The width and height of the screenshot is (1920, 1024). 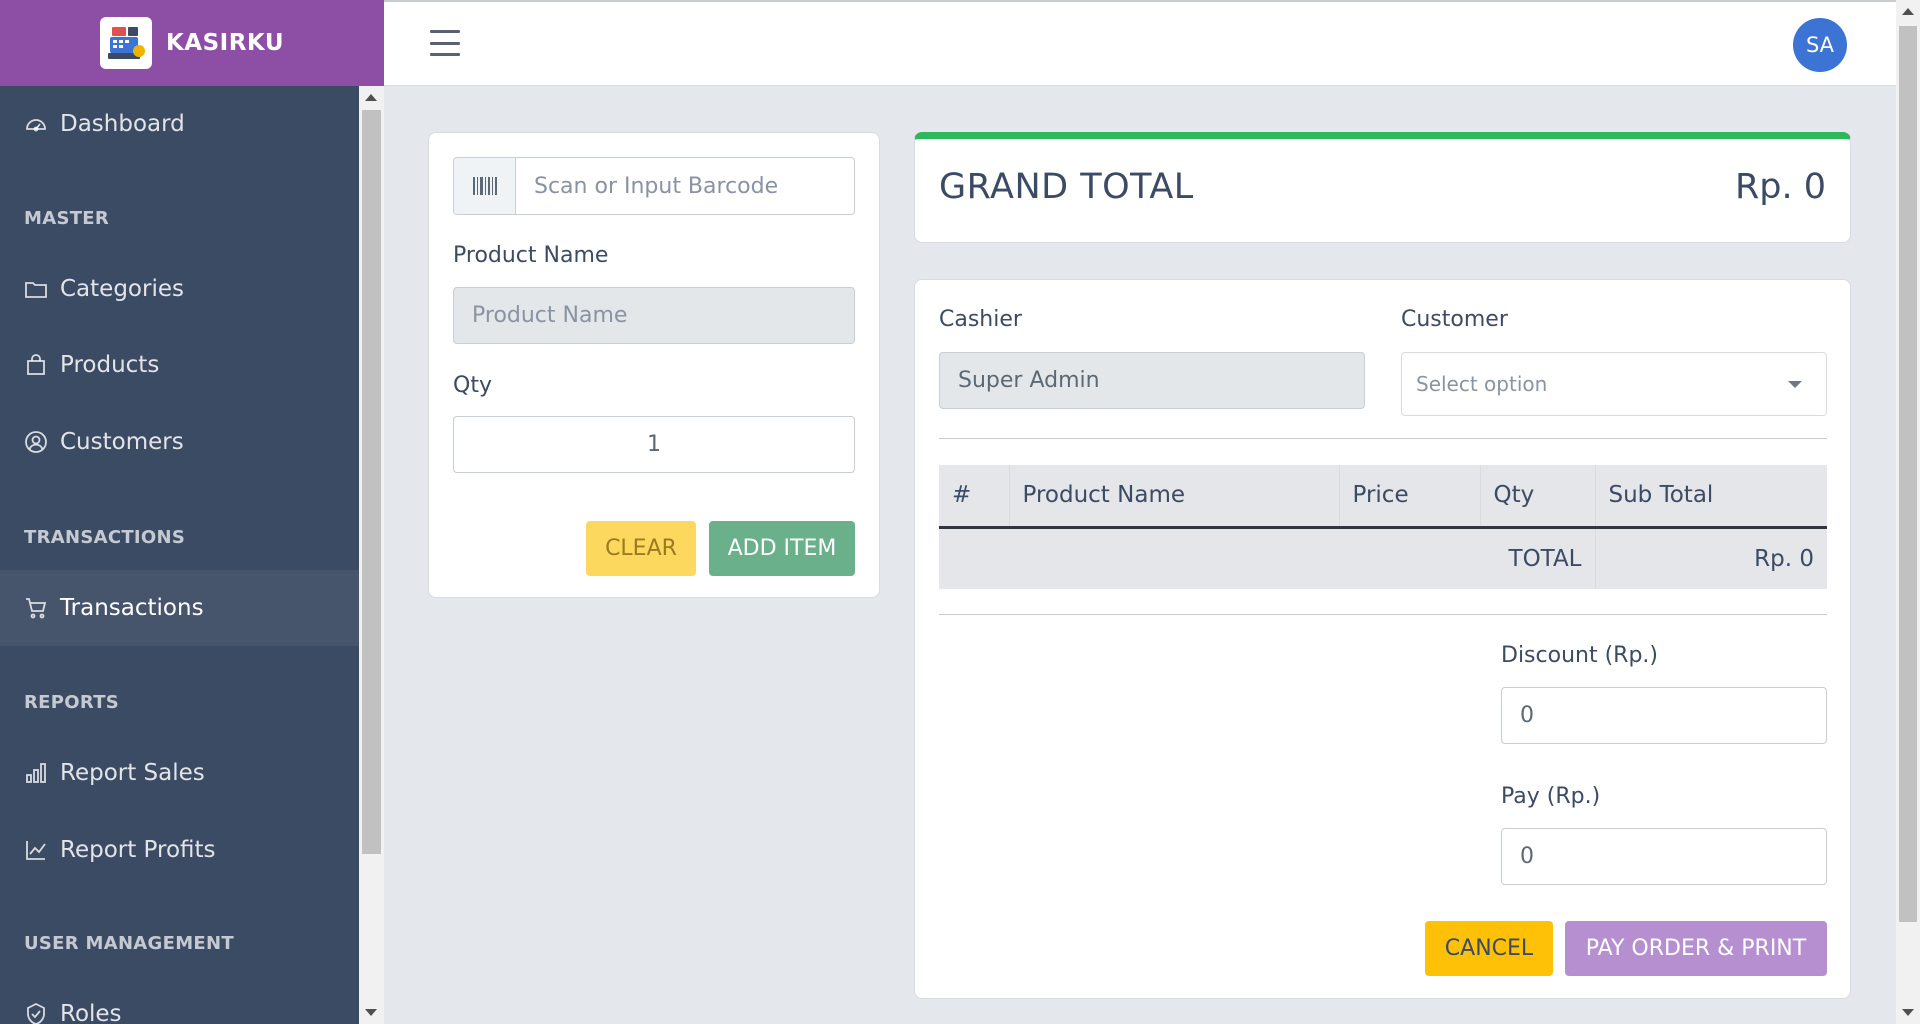 I want to click on sidebar-item-report-sales: Report Sales, so click(x=179, y=773).